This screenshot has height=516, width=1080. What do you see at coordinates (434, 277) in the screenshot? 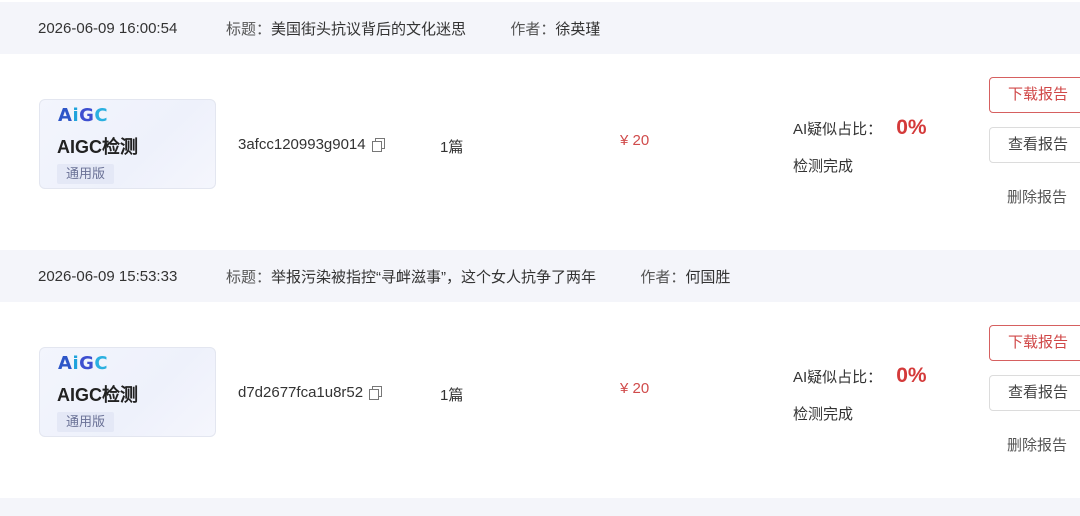
I see `record-title: 举报污染被指控“寻衅滋事”，这个女人抗争了两年` at bounding box center [434, 277].